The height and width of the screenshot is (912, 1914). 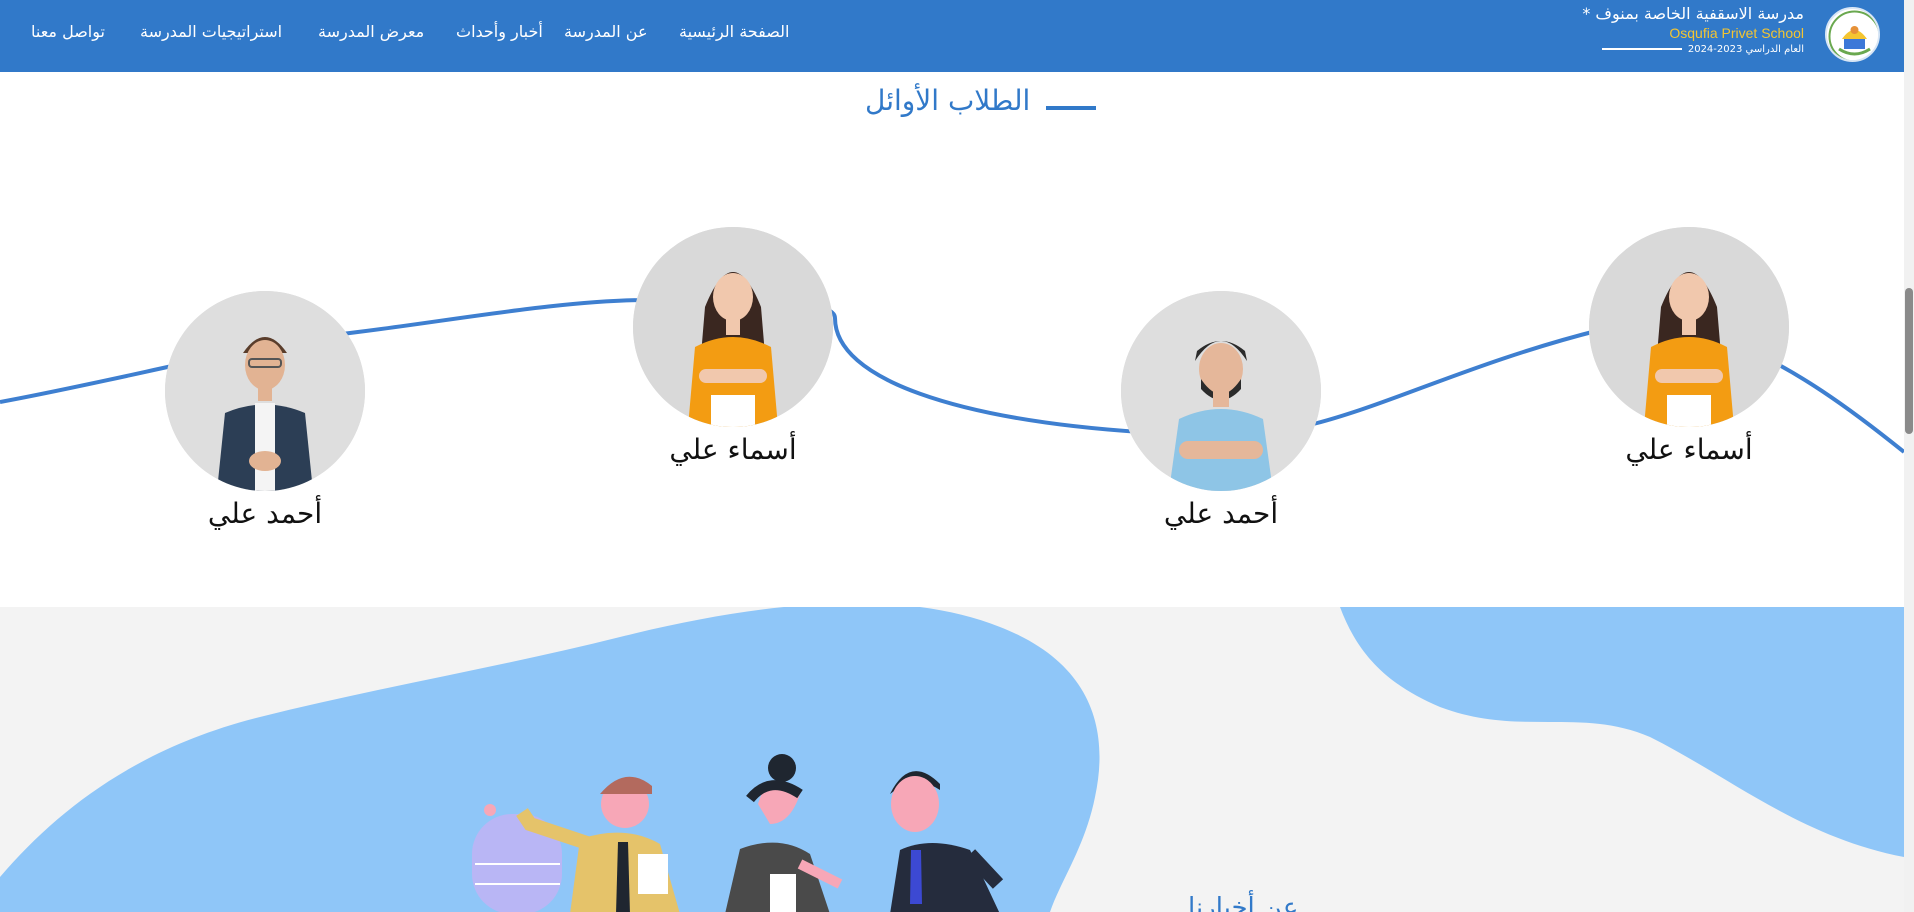 What do you see at coordinates (1909, 361) in the screenshot?
I see `scrollbar-thumb` at bounding box center [1909, 361].